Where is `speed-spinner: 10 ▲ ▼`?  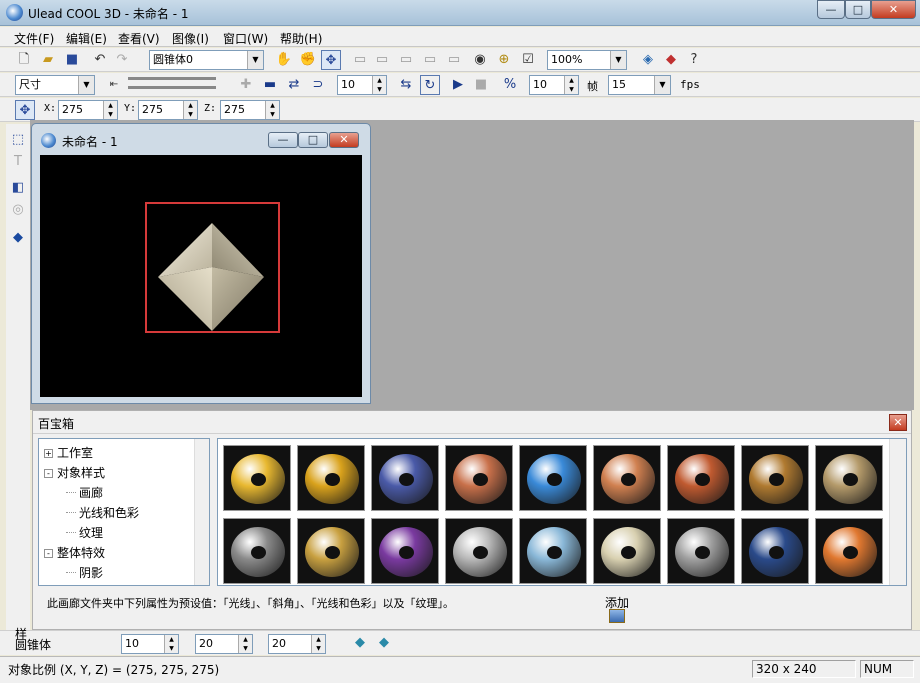 speed-spinner: 10 ▲ ▼ is located at coordinates (554, 85).